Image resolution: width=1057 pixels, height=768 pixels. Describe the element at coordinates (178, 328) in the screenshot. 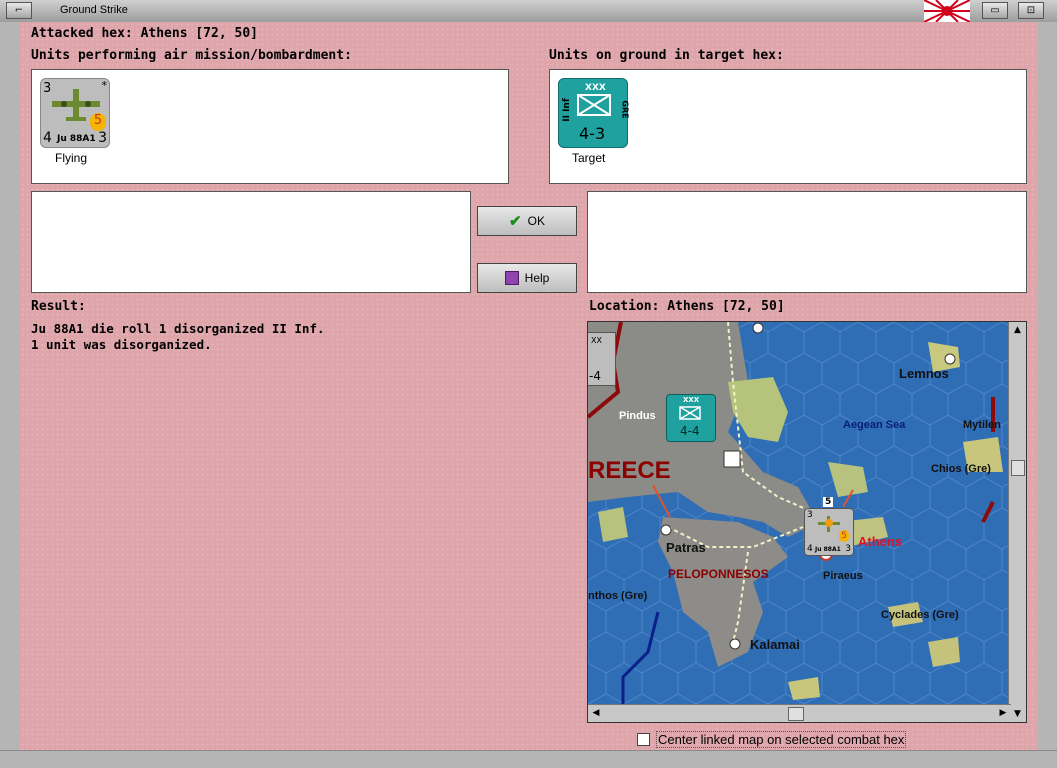

I see `result-line-1: Ju 88A1 die roll 1 disorganized II Inf.` at that location.